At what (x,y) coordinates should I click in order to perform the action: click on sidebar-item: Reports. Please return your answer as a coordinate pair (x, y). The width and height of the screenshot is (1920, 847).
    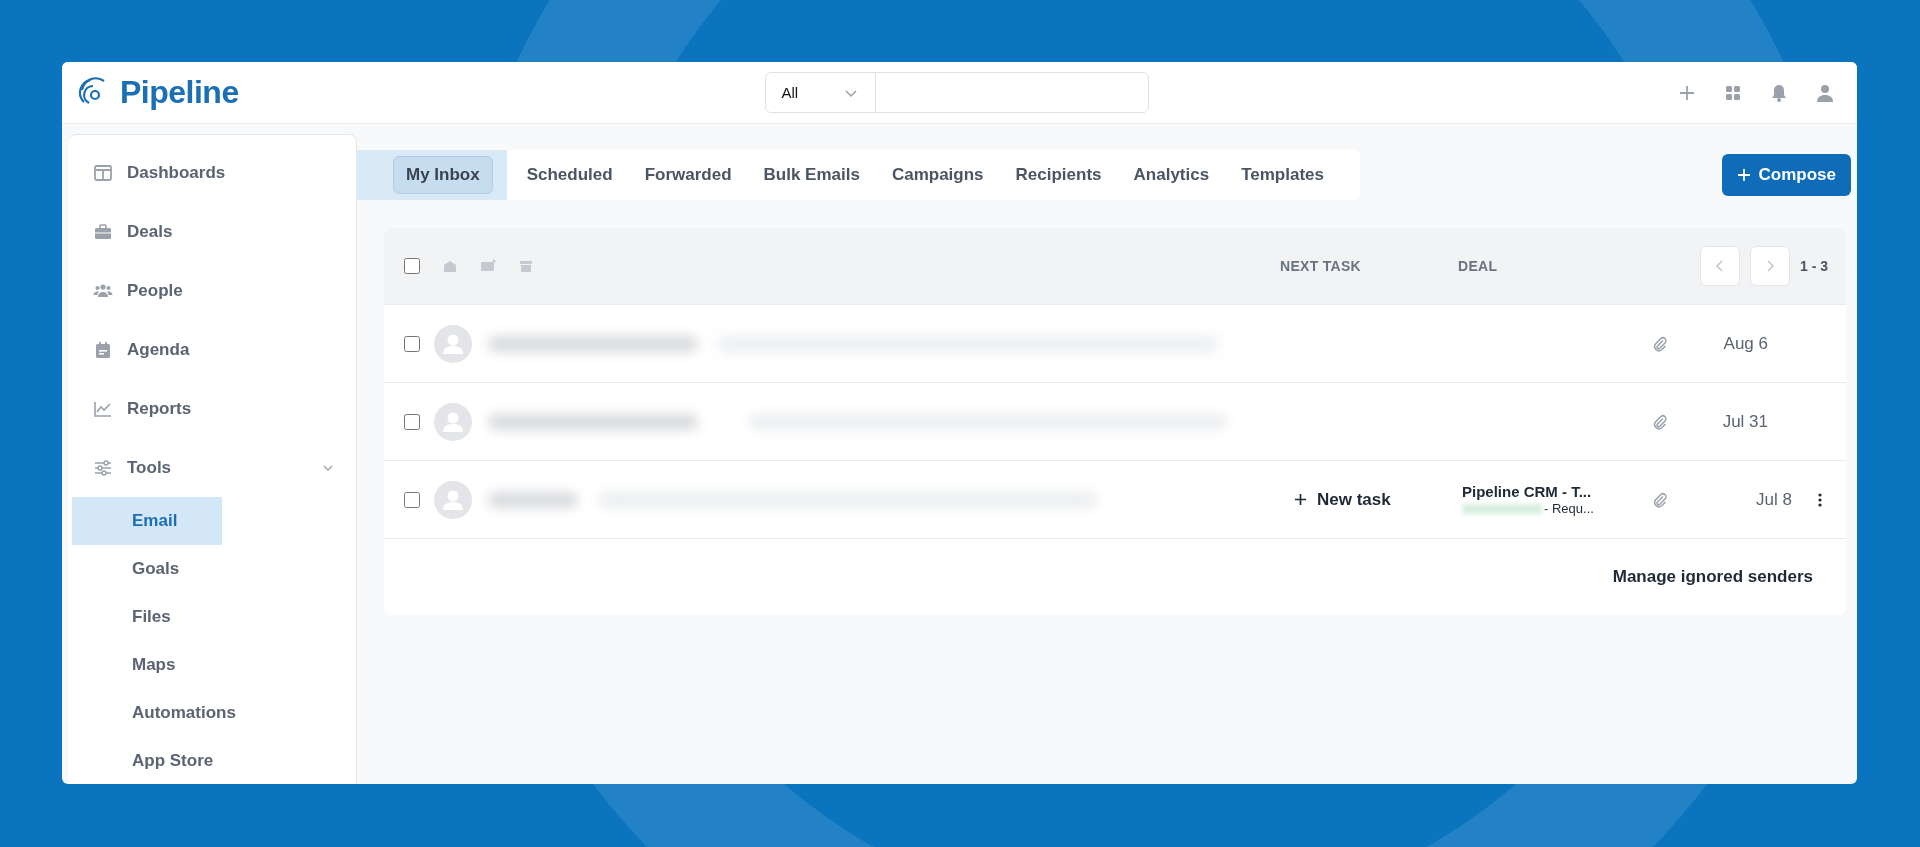
    Looking at the image, I should click on (212, 408).